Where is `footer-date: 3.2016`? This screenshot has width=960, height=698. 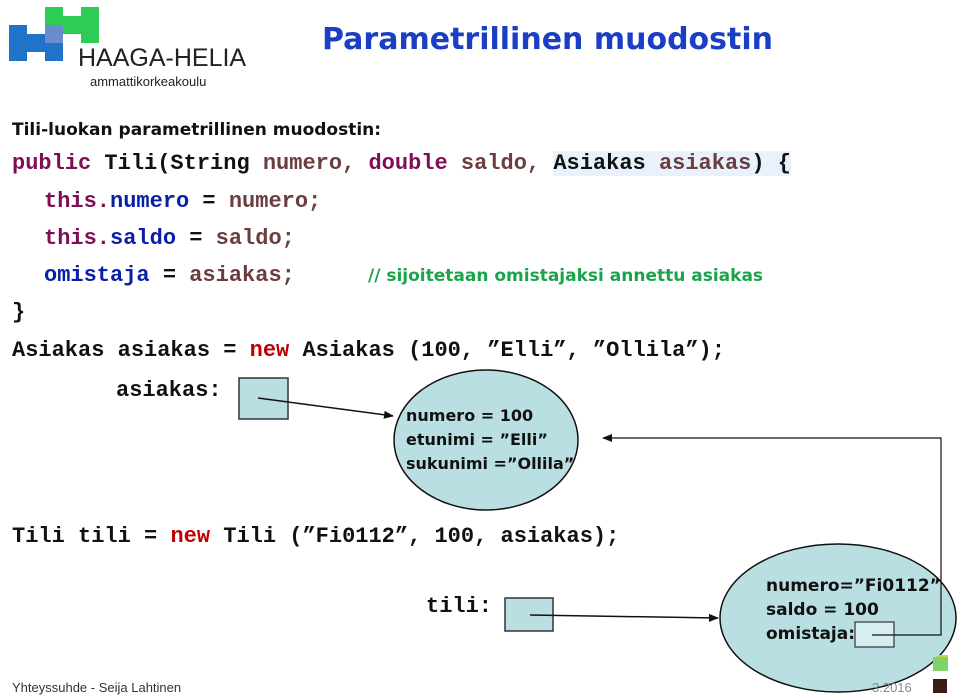 footer-date: 3.2016 is located at coordinates (892, 687).